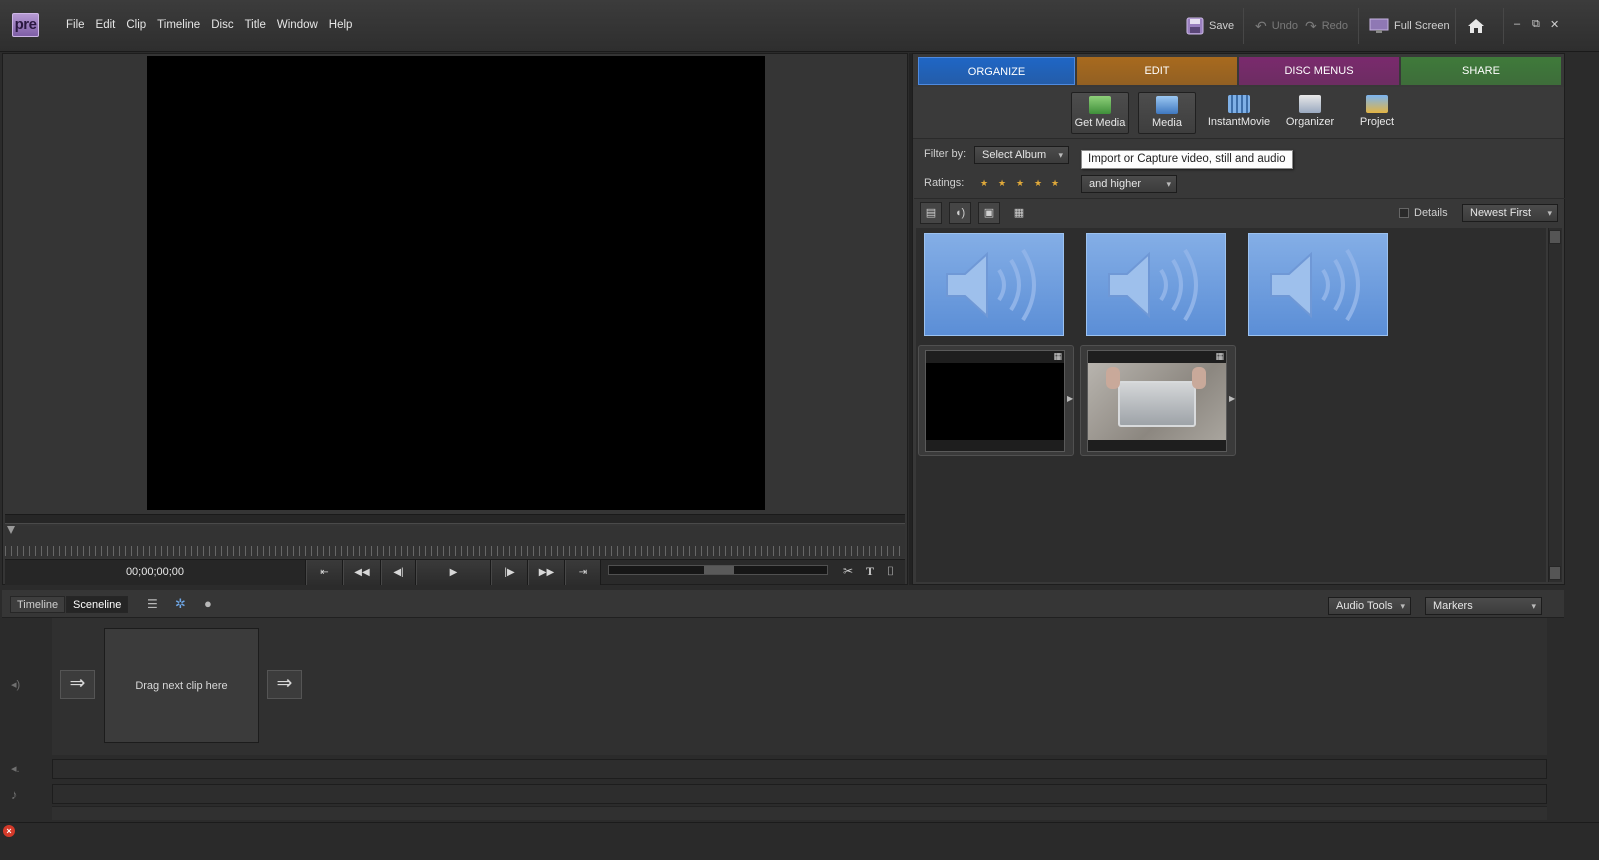 The height and width of the screenshot is (860, 1599). What do you see at coordinates (155, 572) in the screenshot?
I see `timecode: 00;00;00;00` at bounding box center [155, 572].